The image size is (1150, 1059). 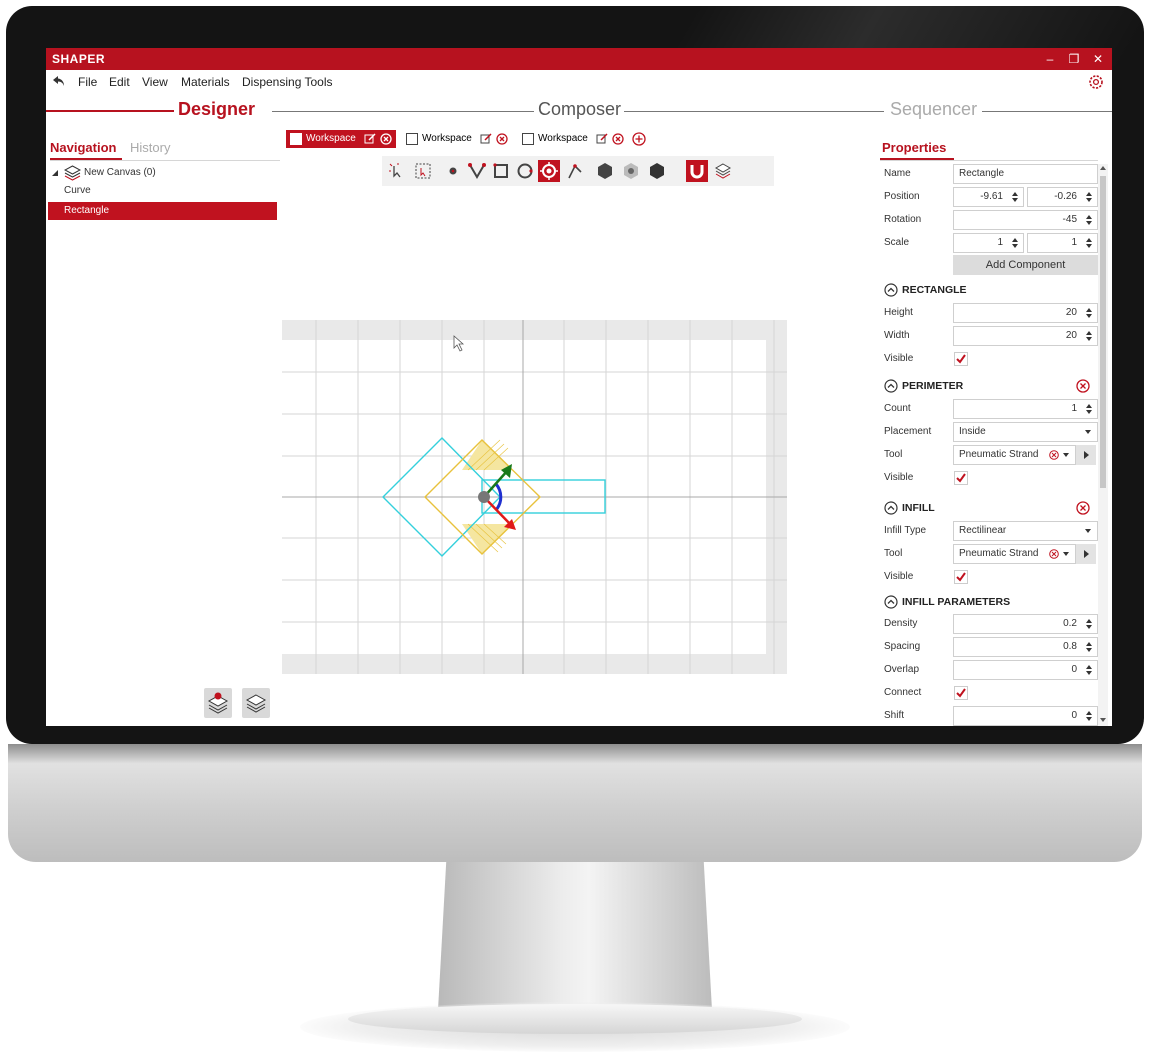 What do you see at coordinates (1025, 336) in the screenshot?
I see `width-input: 20` at bounding box center [1025, 336].